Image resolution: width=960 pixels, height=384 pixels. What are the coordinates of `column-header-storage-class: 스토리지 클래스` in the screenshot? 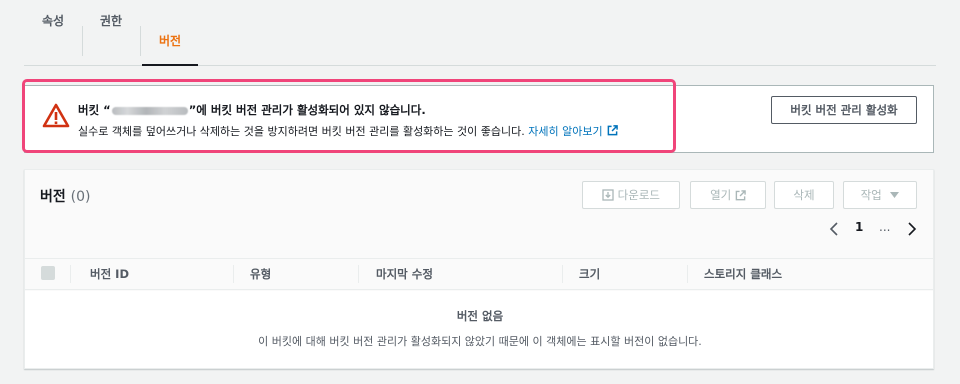 It's located at (743, 274).